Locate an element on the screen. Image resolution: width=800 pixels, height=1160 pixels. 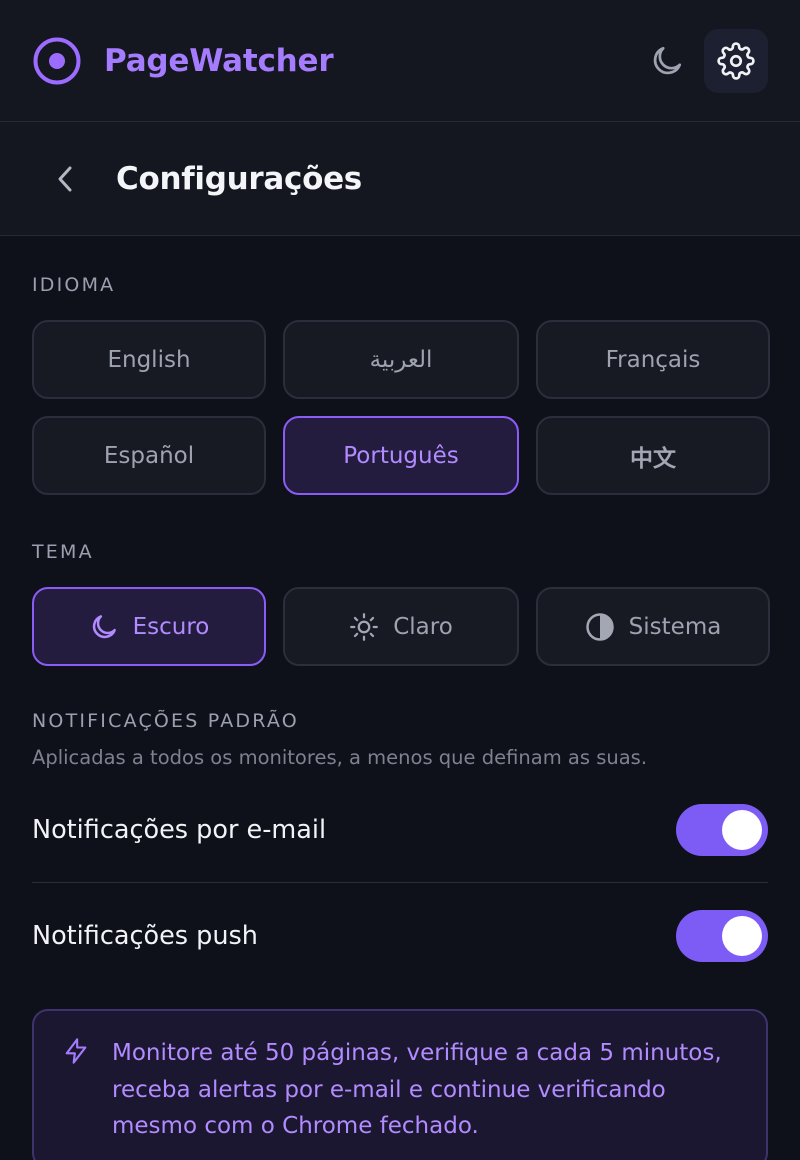
email-notifications-toggle is located at coordinates (722, 829).